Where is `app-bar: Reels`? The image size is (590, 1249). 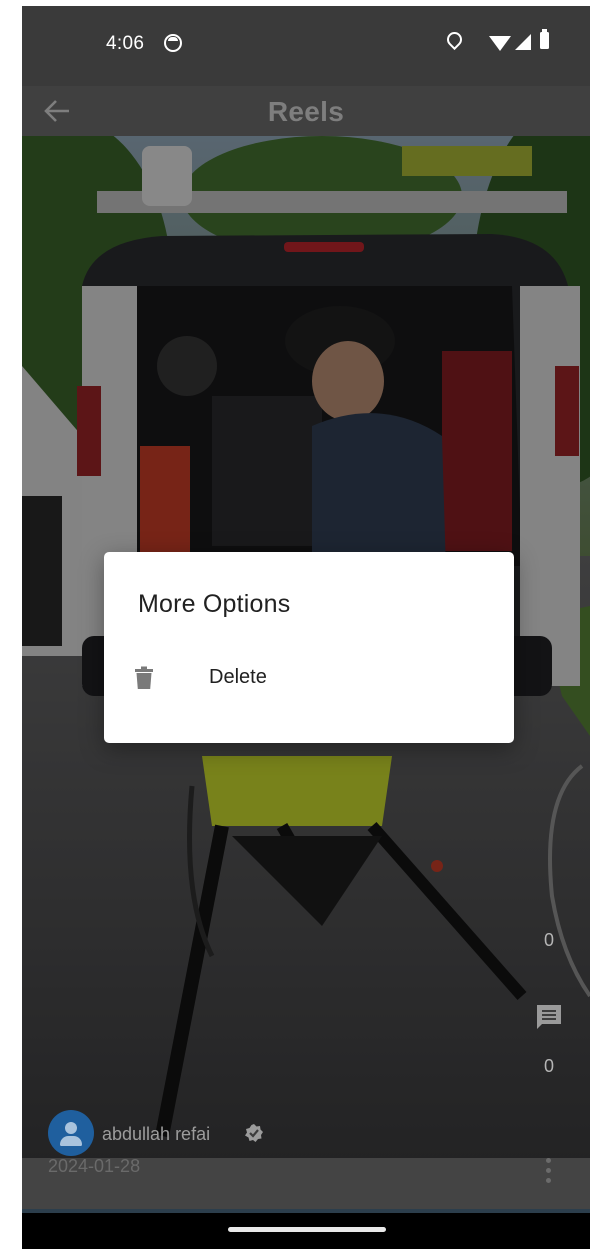
app-bar: Reels is located at coordinates (306, 111).